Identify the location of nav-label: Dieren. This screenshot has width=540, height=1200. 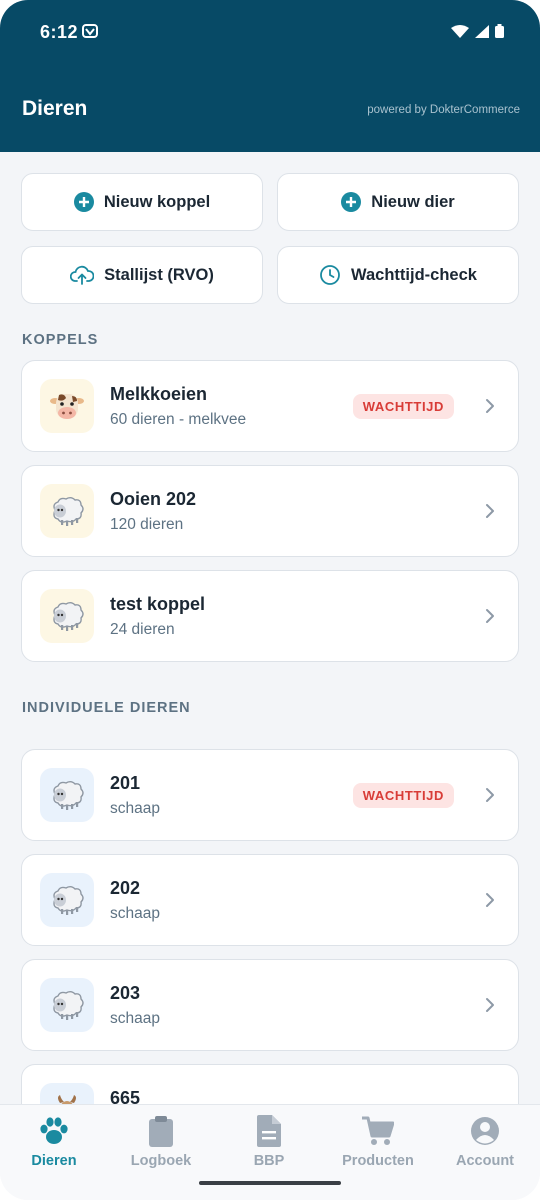
(54, 1161).